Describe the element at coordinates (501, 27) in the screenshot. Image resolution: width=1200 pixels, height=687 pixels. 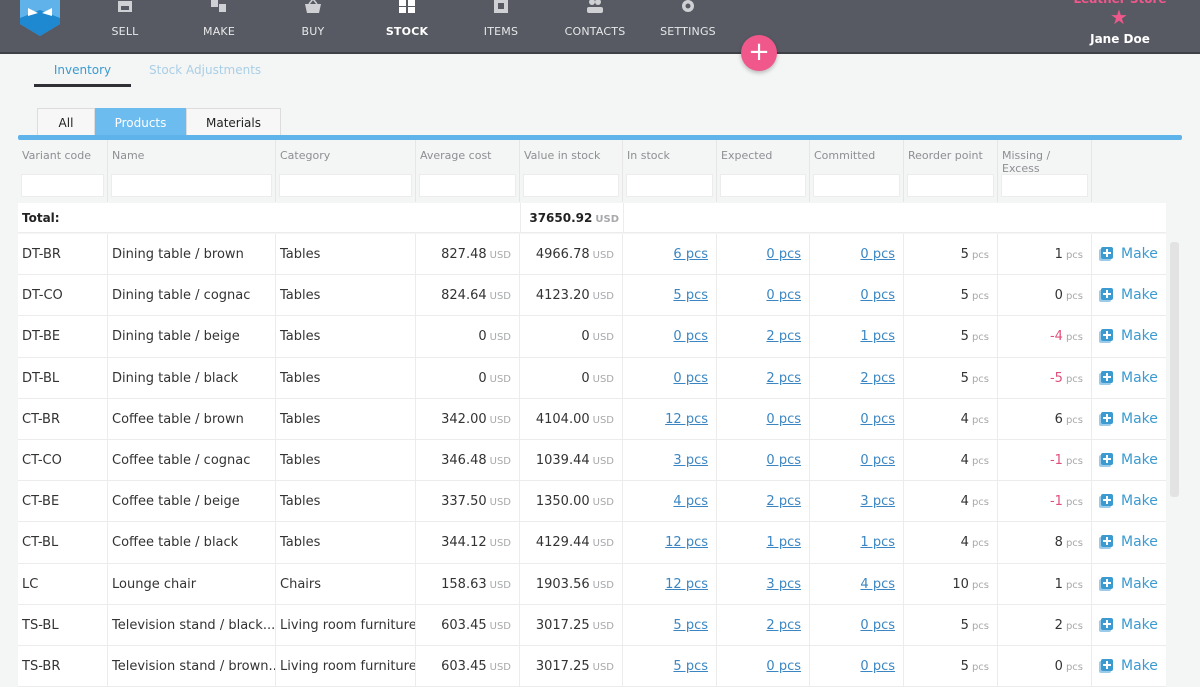
I see `nav-items: ITEMS` at that location.